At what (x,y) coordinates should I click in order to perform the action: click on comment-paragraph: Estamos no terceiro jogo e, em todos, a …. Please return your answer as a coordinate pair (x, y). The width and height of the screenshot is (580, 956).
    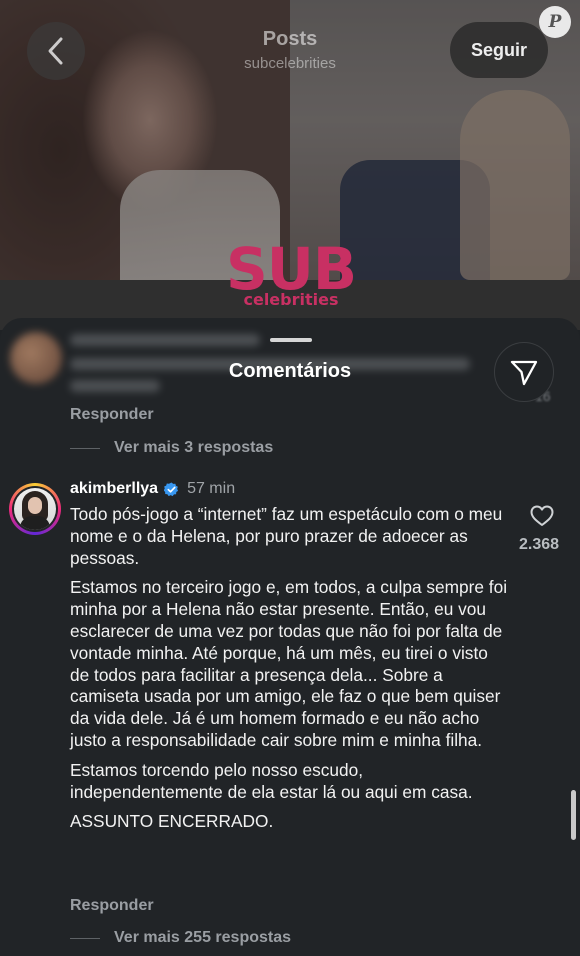
    Looking at the image, I should click on (289, 663).